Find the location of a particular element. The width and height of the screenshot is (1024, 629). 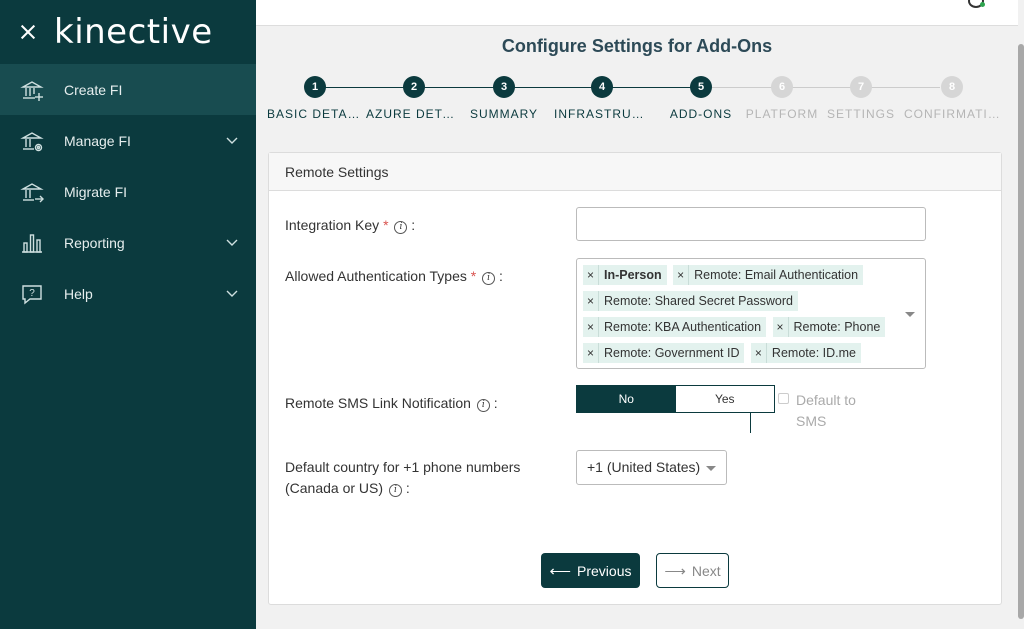

tag-text: Remote: KBA Authentication is located at coordinates (683, 327).